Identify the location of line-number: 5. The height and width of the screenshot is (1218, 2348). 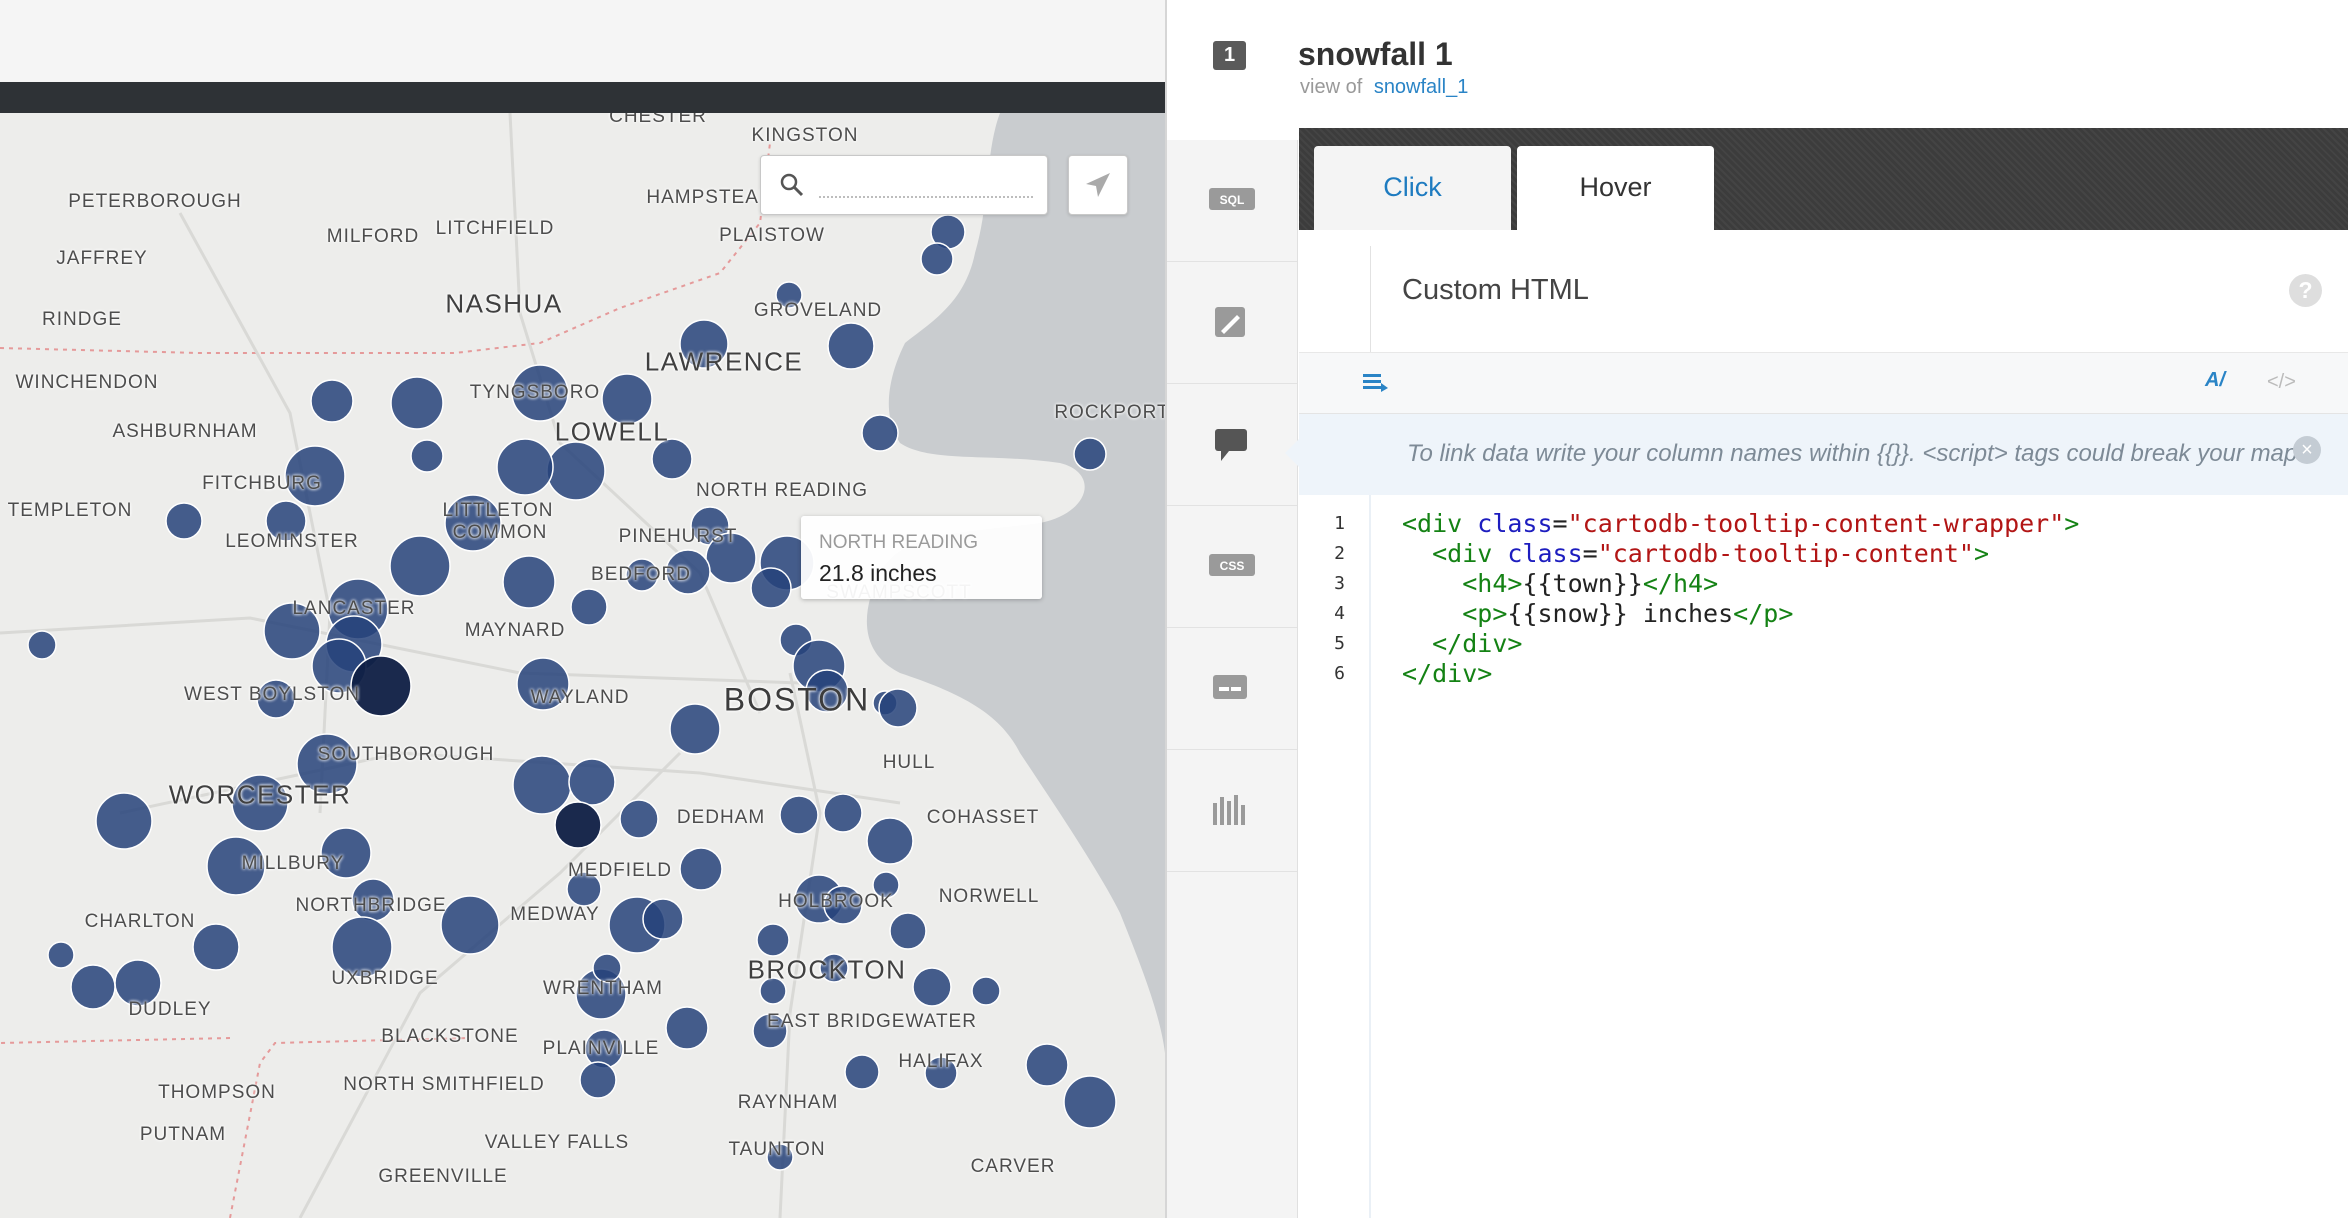
(1339, 643).